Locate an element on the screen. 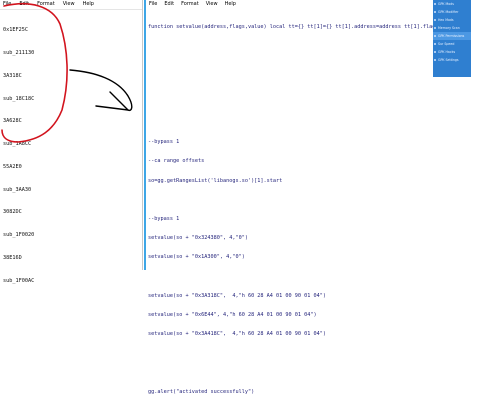  code-line: --ca range offsets is located at coordinates (176, 161).